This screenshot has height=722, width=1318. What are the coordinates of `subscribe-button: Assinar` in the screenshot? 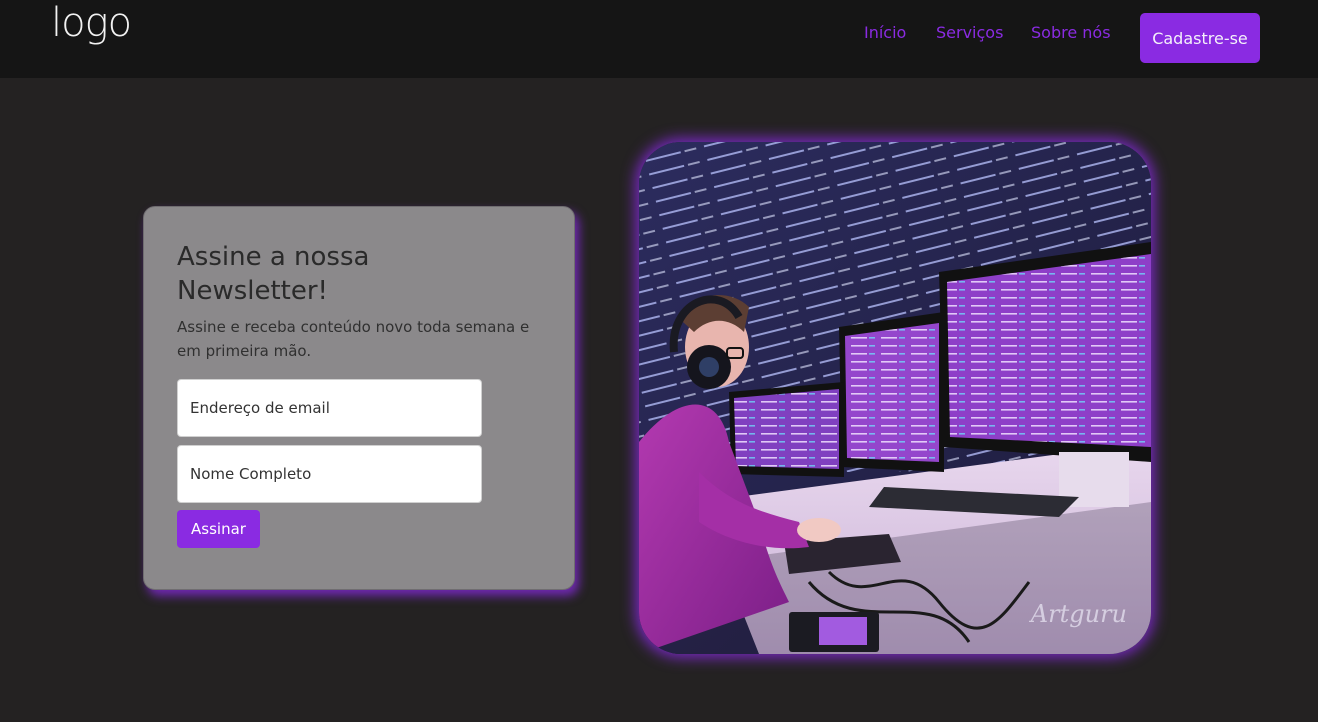 It's located at (218, 529).